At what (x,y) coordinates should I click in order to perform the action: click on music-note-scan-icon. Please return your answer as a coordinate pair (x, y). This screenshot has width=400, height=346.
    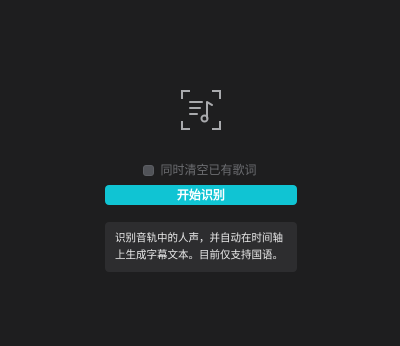
    Looking at the image, I should click on (201, 110).